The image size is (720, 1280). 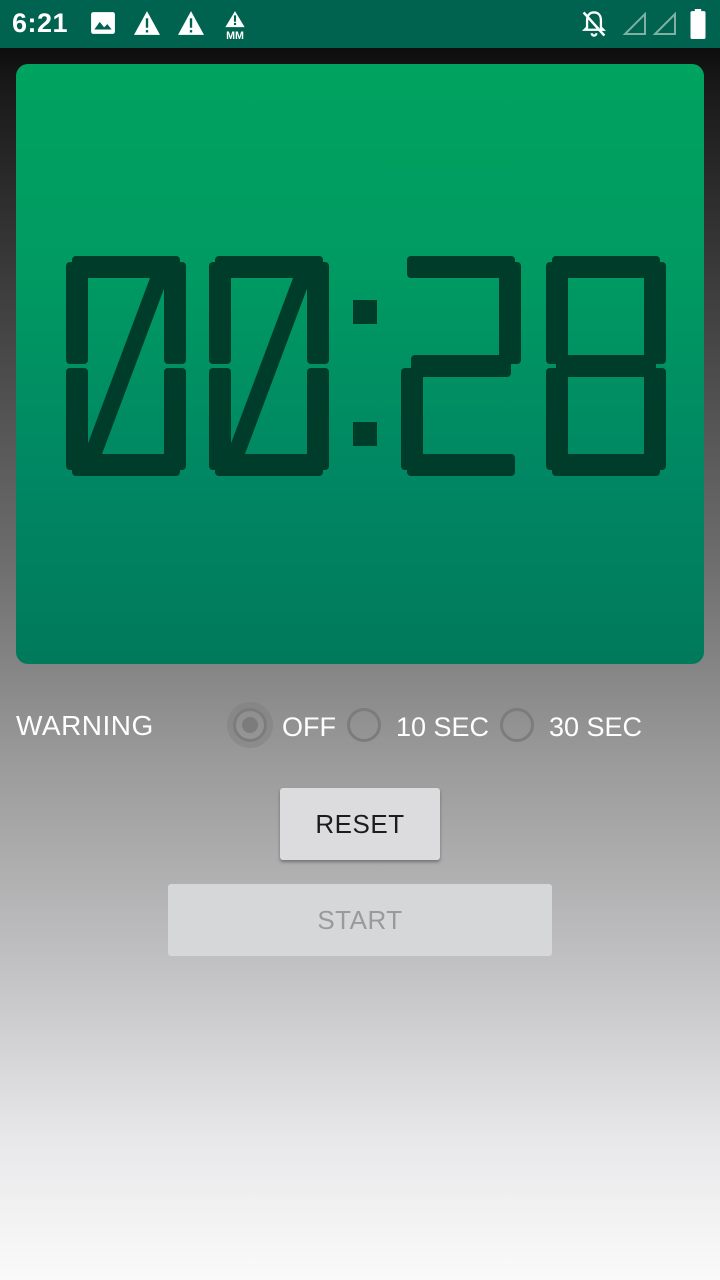 I want to click on radio-off-label: OFF, so click(x=309, y=727).